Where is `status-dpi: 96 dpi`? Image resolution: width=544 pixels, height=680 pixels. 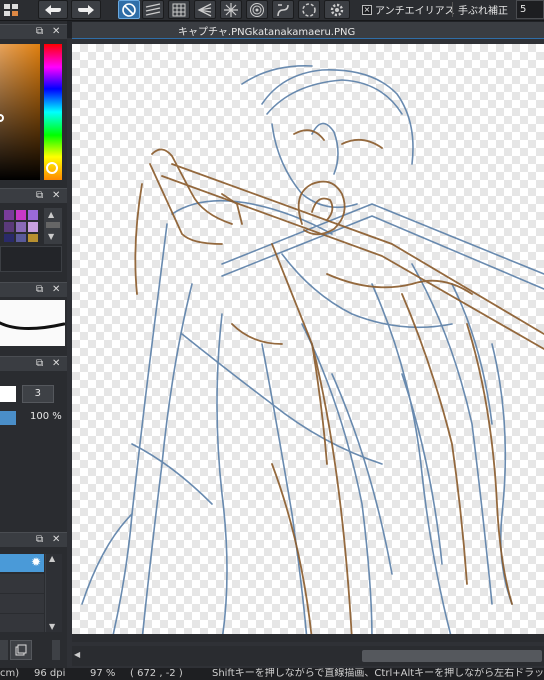 status-dpi: 96 dpi is located at coordinates (50, 673).